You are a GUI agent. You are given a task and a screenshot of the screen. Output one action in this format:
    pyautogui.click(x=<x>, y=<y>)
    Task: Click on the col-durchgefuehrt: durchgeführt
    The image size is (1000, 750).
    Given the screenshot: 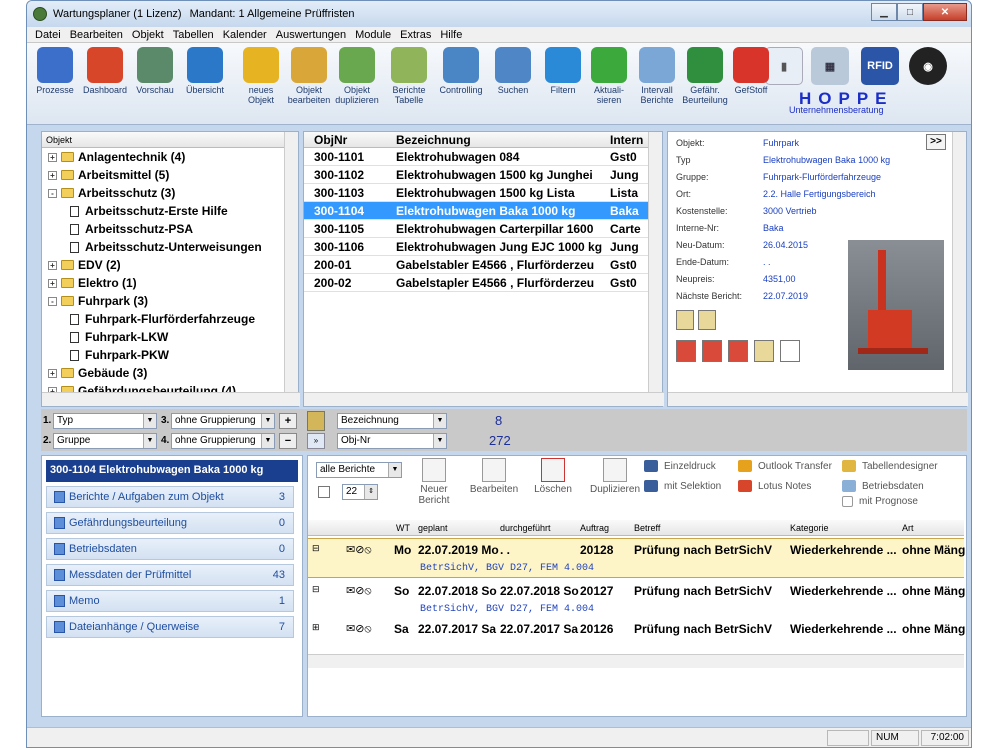 What is the action you would take?
    pyautogui.click(x=525, y=528)
    